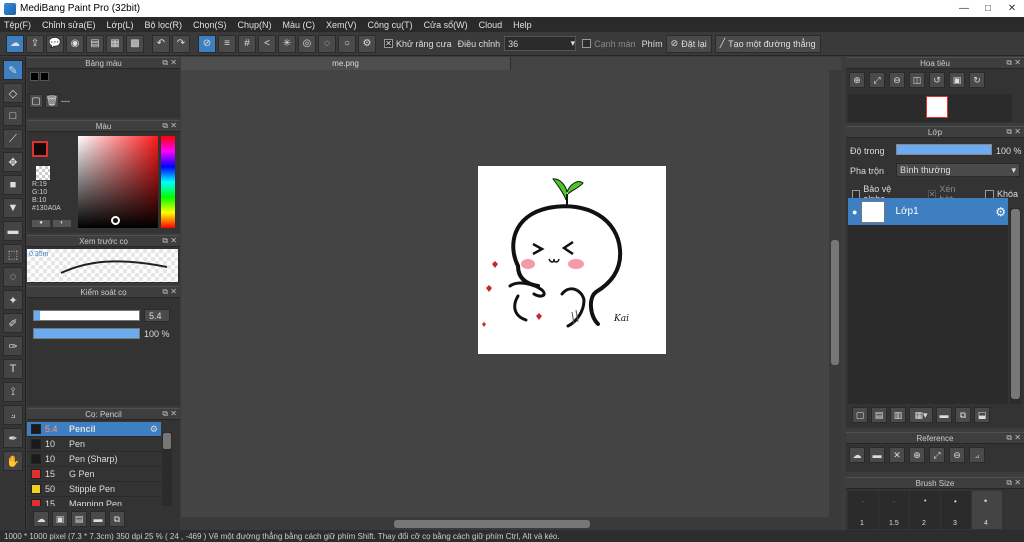  What do you see at coordinates (247, 43) in the screenshot?
I see `cross-snap-icon: #` at bounding box center [247, 43].